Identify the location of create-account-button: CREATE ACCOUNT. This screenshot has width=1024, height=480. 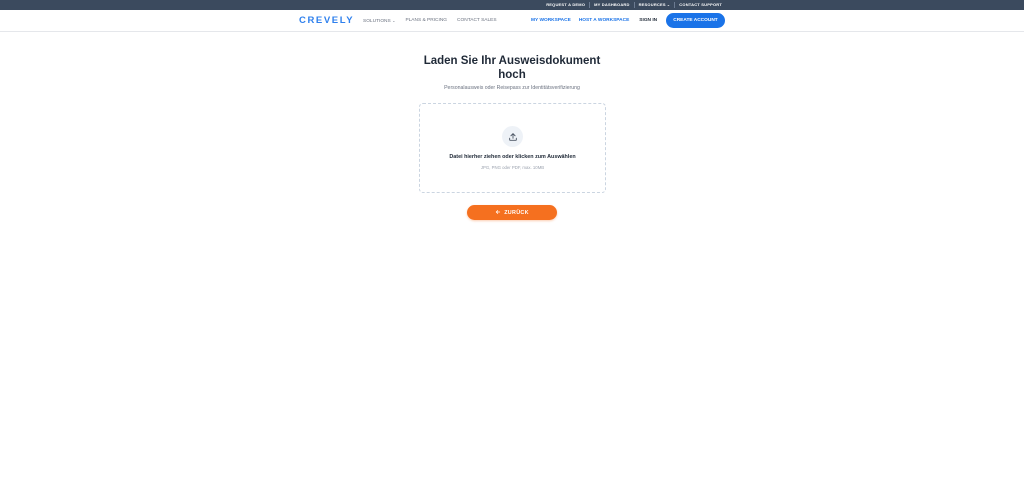
(695, 20).